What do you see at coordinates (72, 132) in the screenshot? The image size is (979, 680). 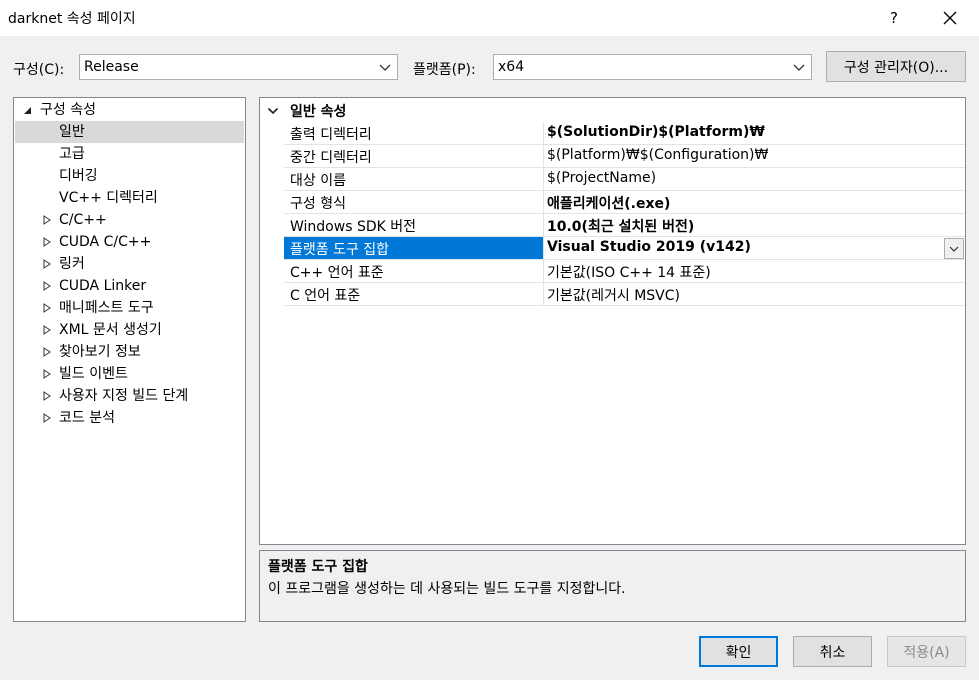 I see `tree-item-label: 일반` at bounding box center [72, 132].